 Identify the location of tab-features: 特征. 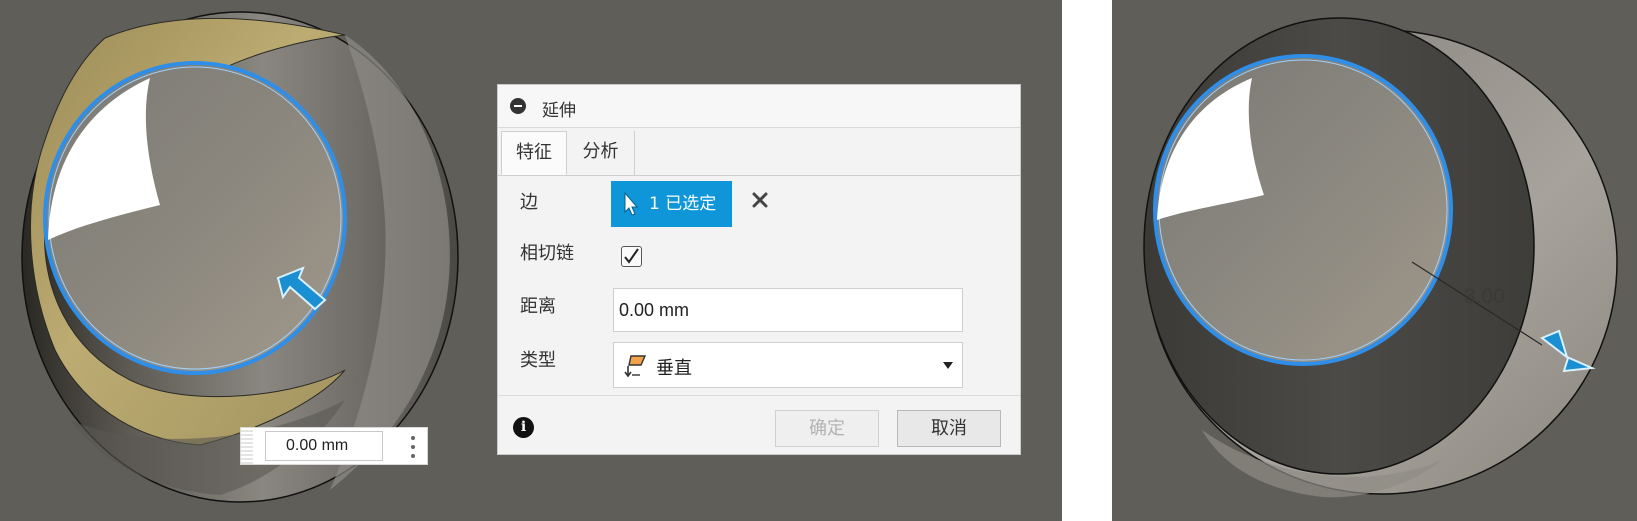
(534, 153).